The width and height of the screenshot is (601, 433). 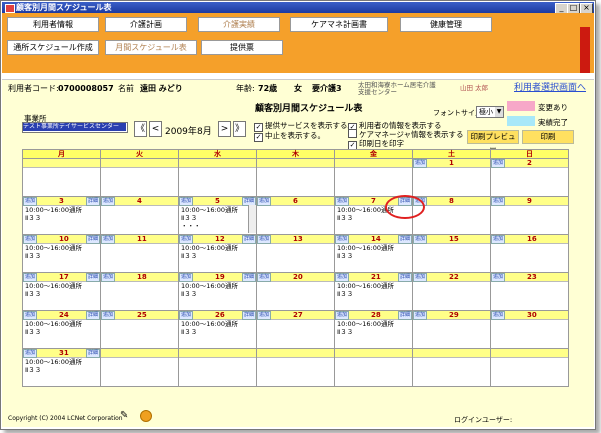 What do you see at coordinates (529, 177) in the screenshot?
I see `calendar-day: 追加 2` at bounding box center [529, 177].